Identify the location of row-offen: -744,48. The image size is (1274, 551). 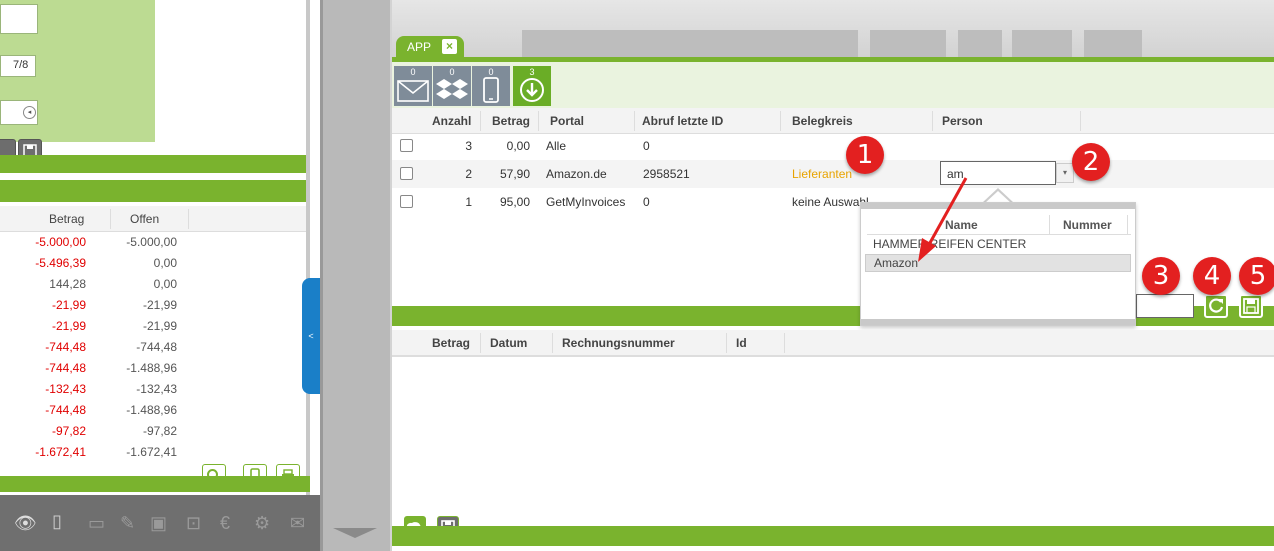
(156, 347).